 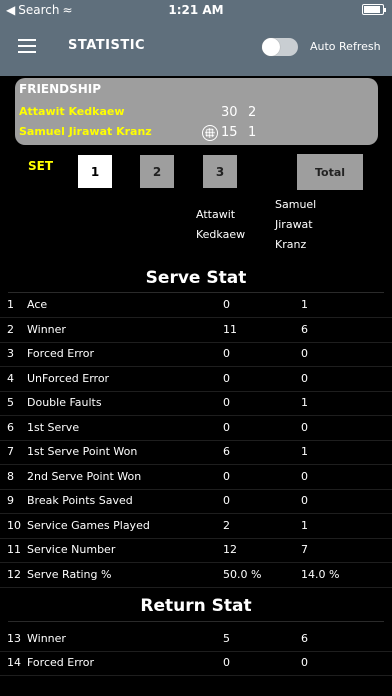 I want to click on stat-row: 5 Double Faults 0 1, so click(x=196, y=403).